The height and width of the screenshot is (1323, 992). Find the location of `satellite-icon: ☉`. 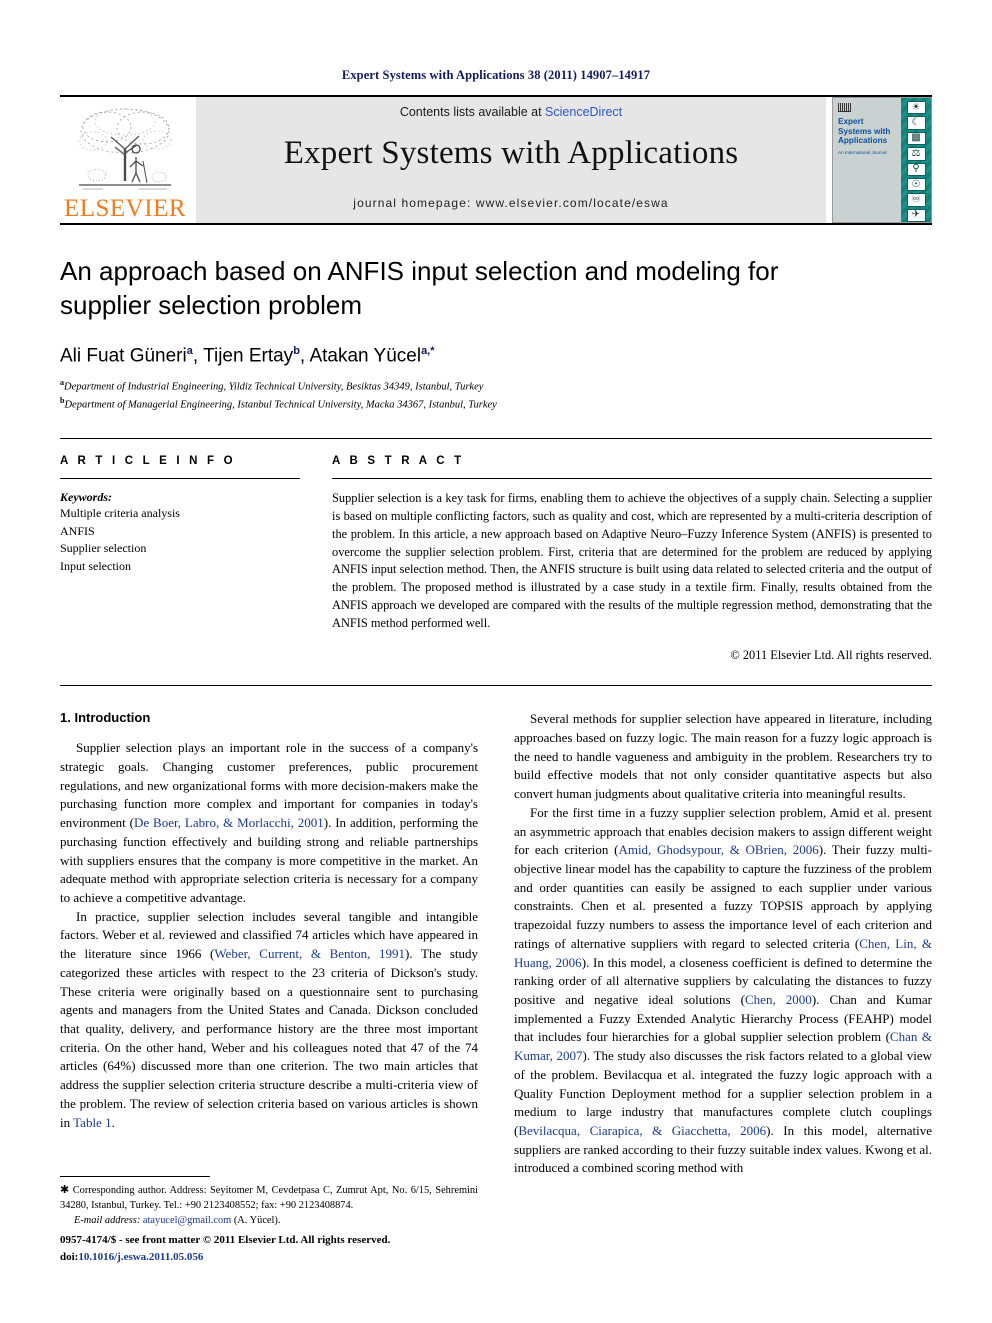

satellite-icon: ☉ is located at coordinates (916, 184).